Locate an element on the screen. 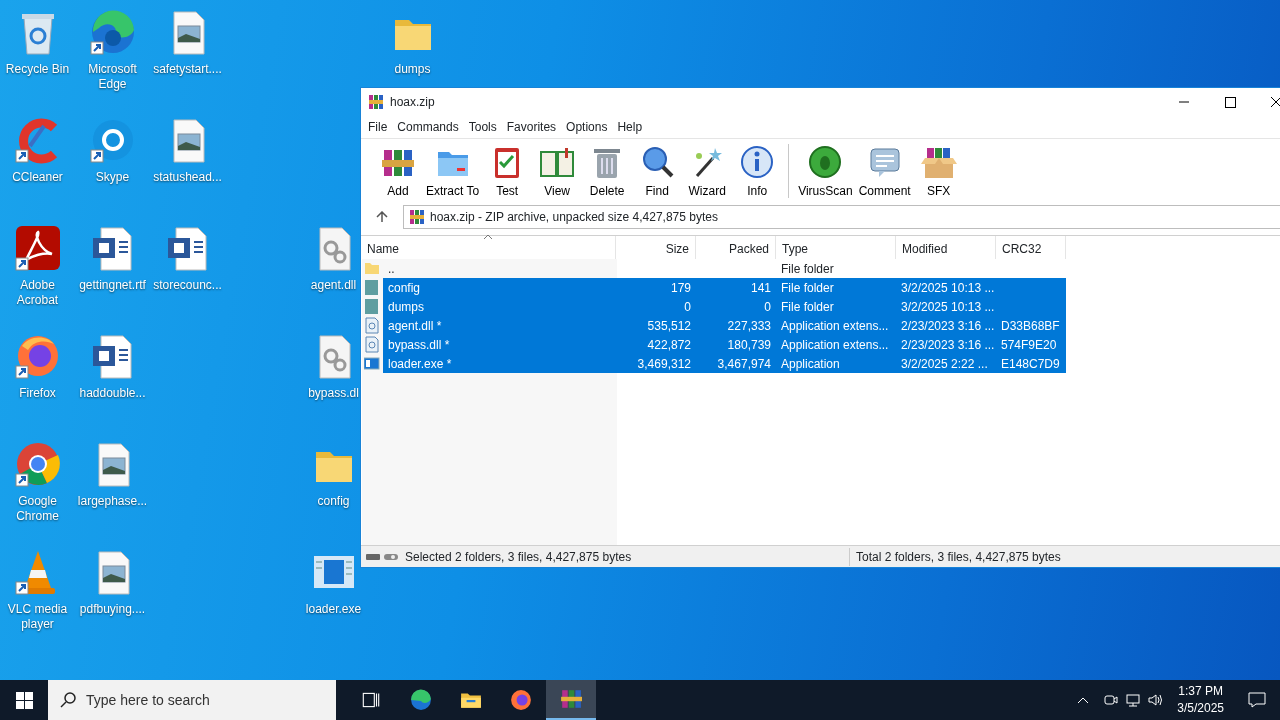 This screenshot has width=1280, height=720. menu-item: Options is located at coordinates (587, 127).